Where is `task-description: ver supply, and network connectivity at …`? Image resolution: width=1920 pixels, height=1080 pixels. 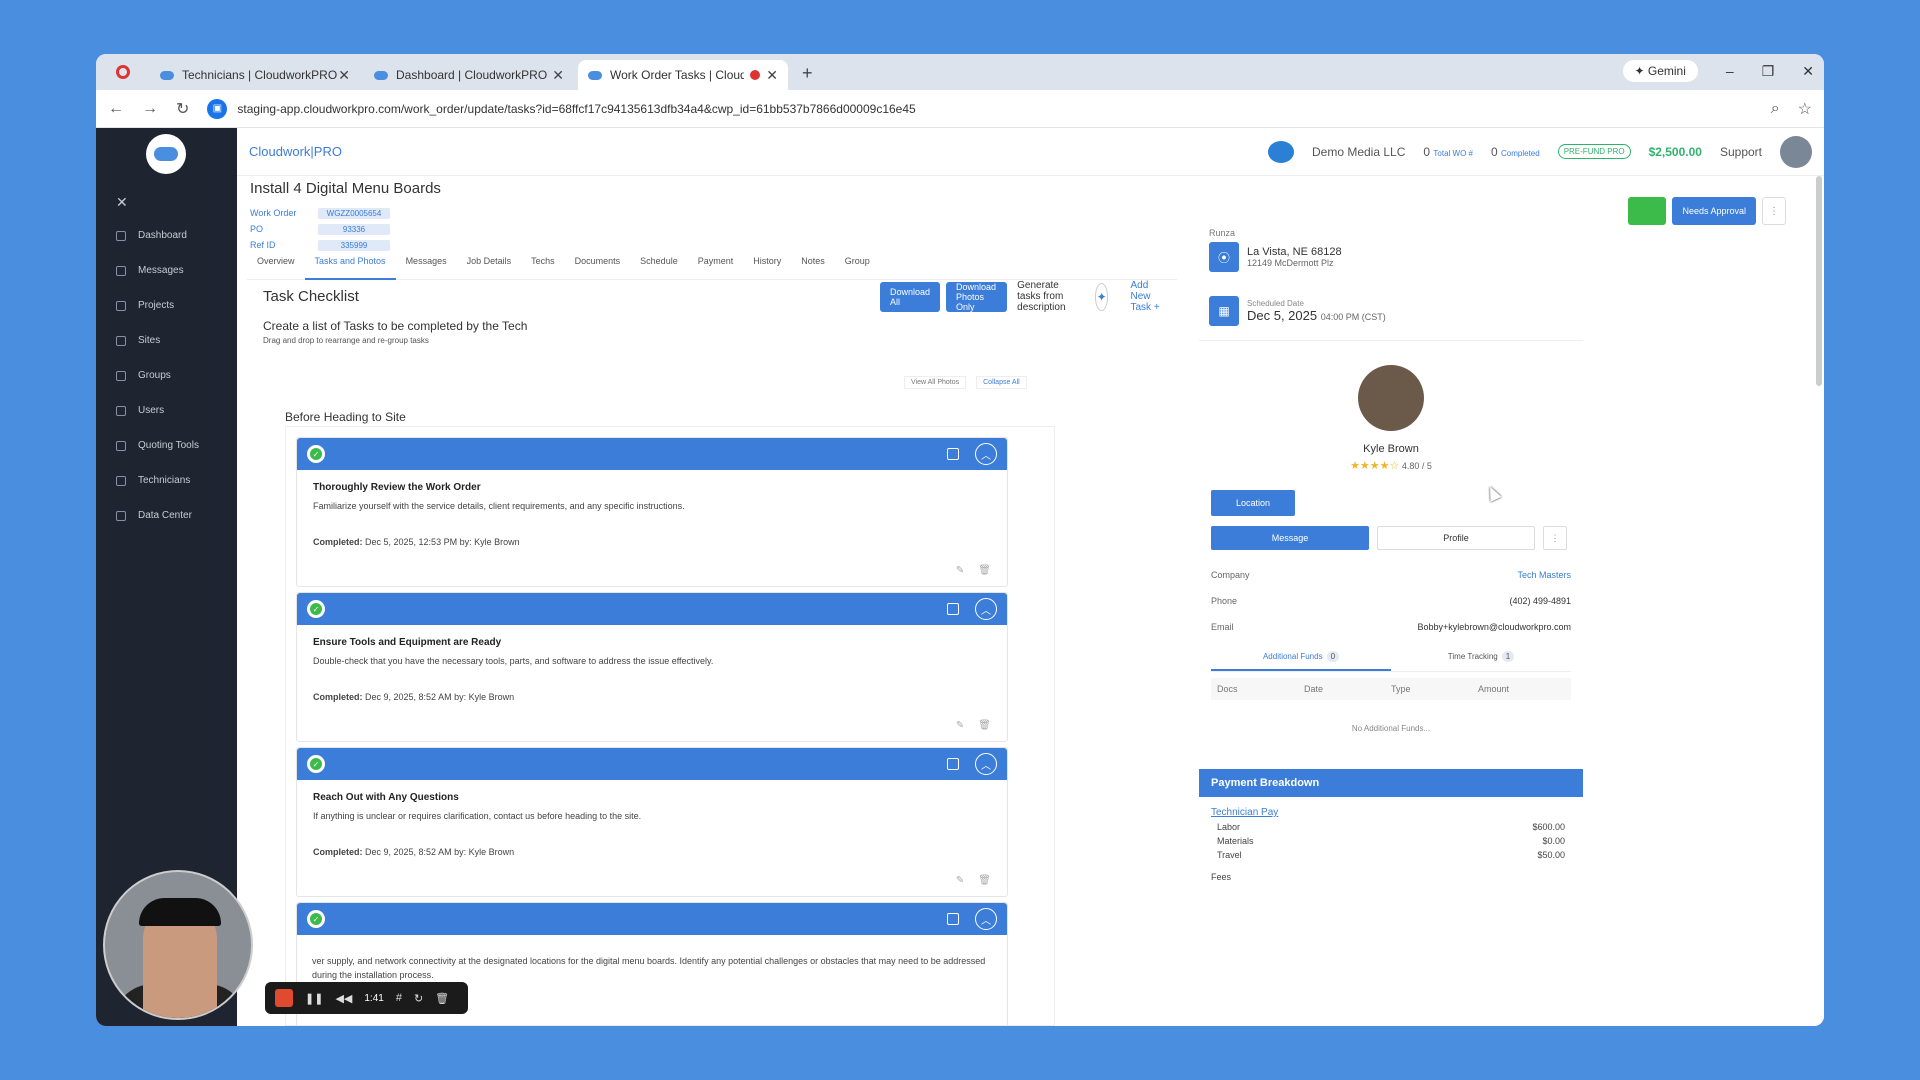
task-description: ver supply, and network connectivity at … is located at coordinates (649, 968).